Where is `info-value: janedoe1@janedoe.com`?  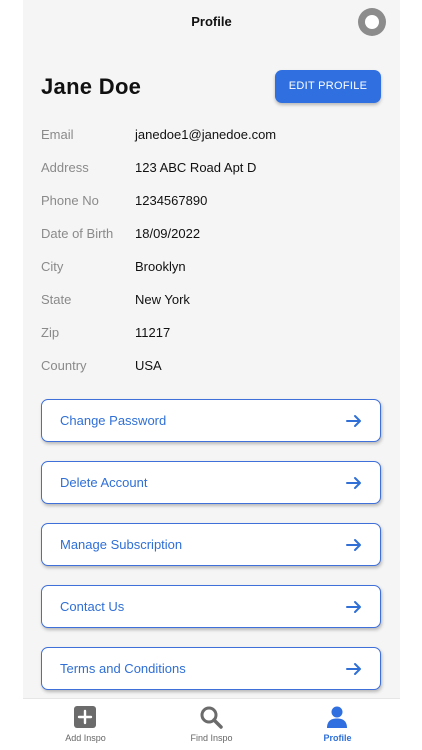 info-value: janedoe1@janedoe.com is located at coordinates (206, 134).